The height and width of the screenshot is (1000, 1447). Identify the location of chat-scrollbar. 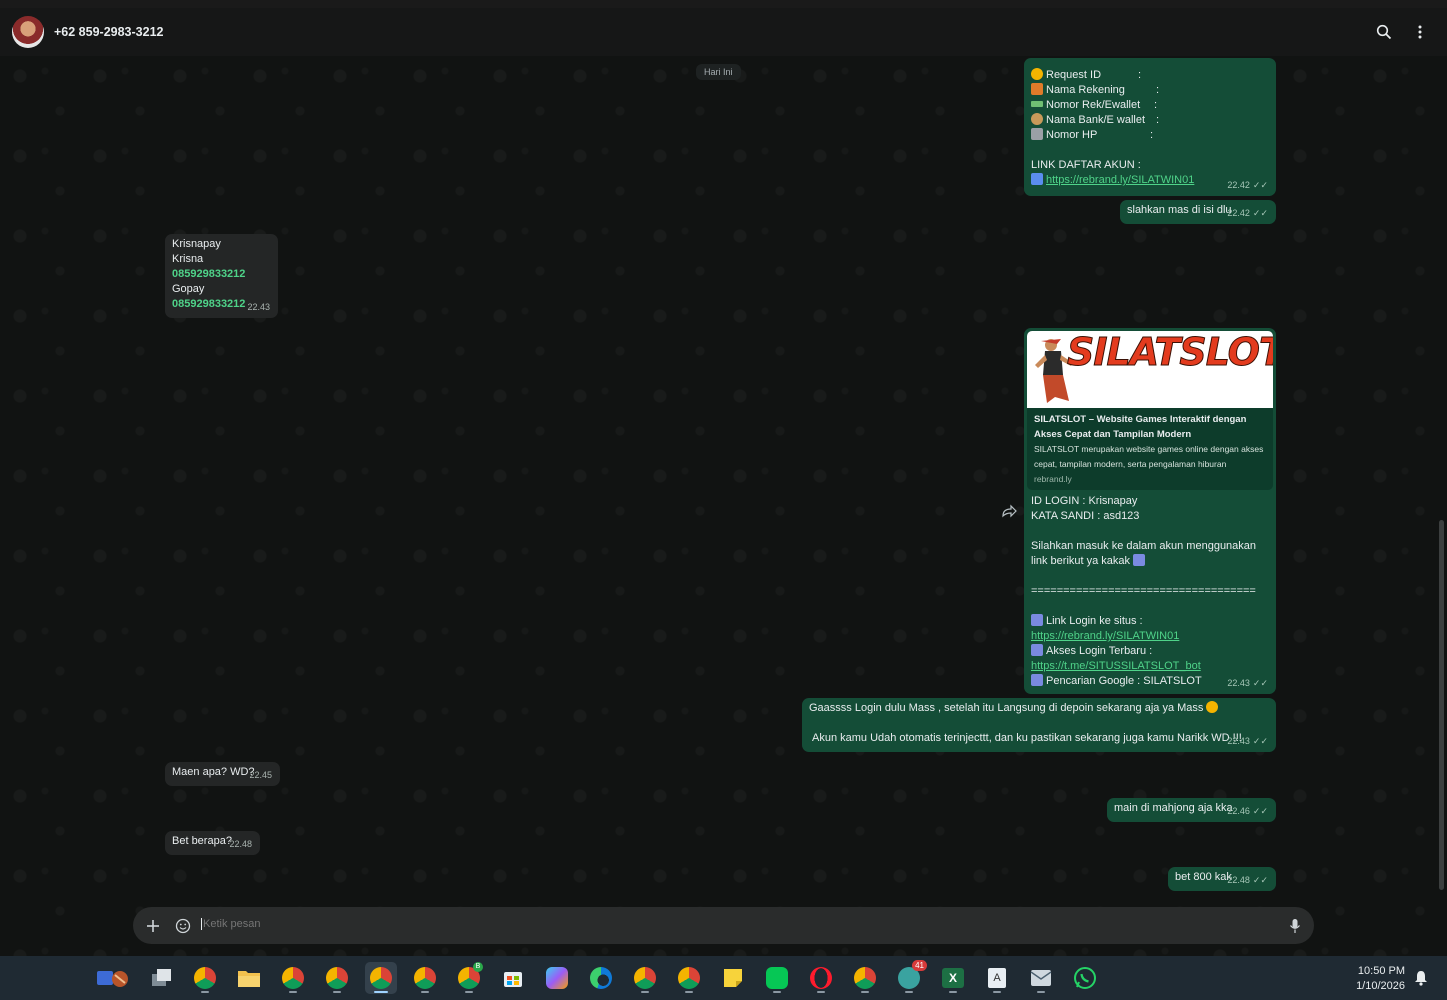
(1441, 705).